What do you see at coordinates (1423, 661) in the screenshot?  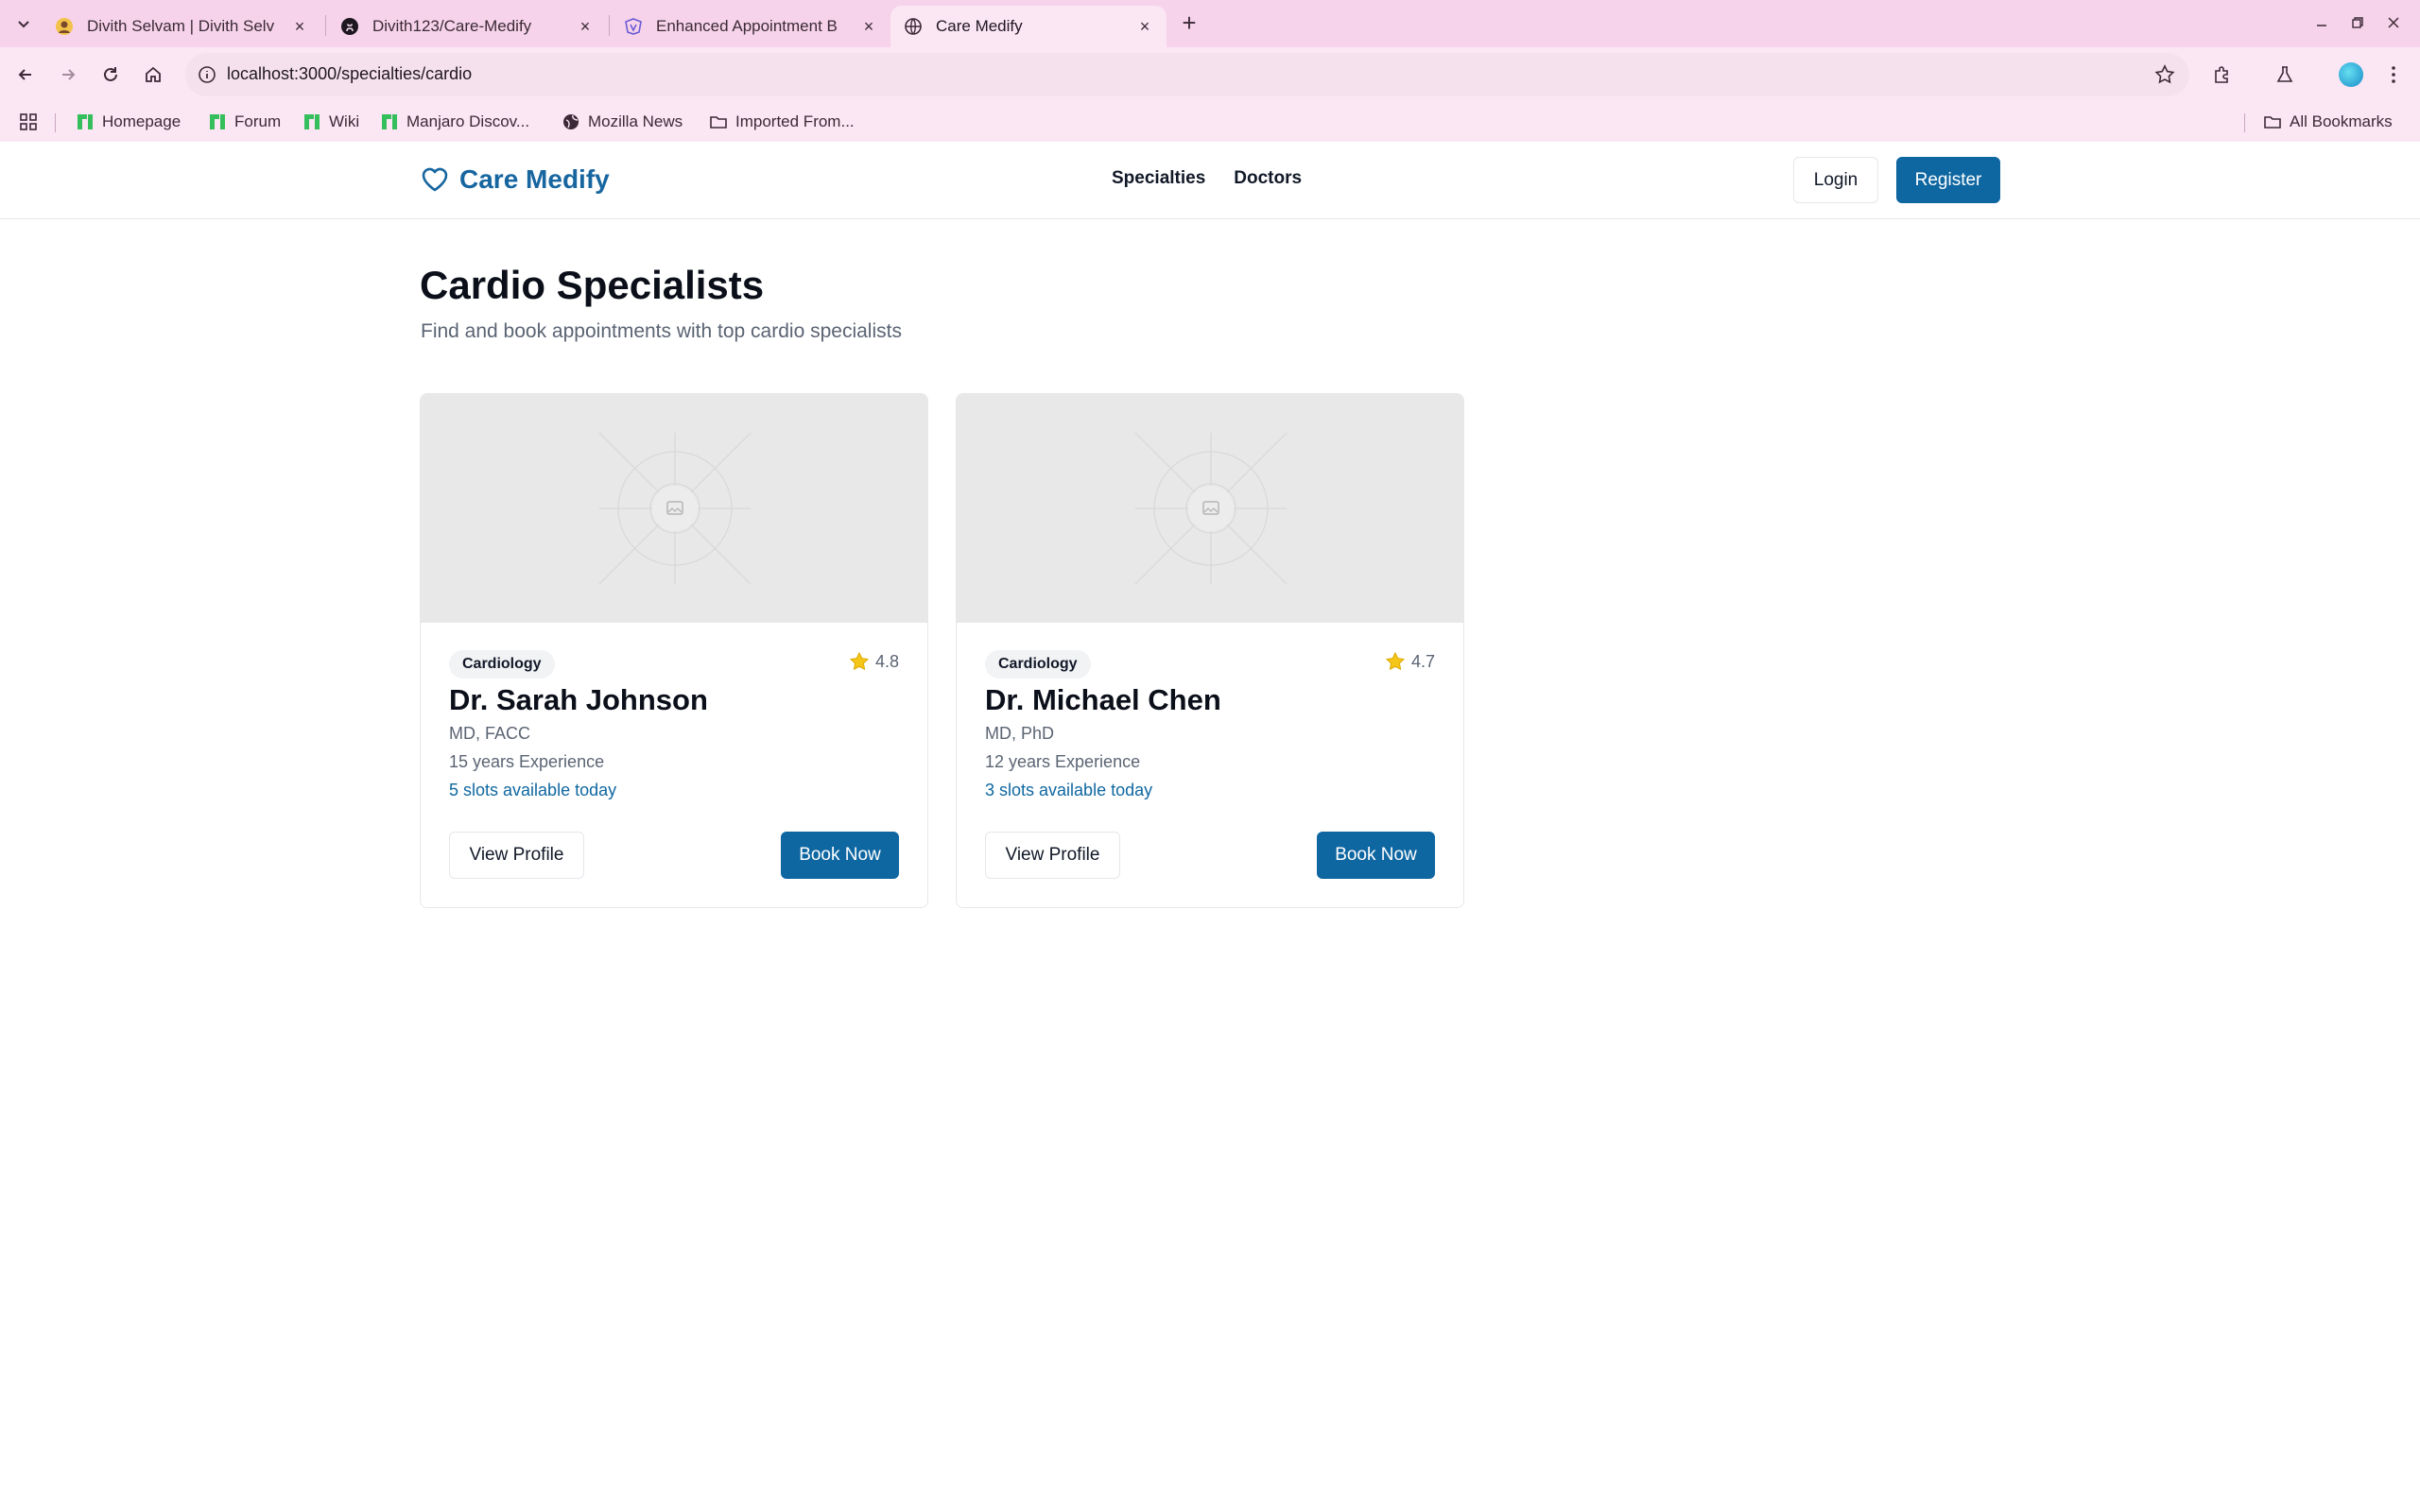 I see `rating-value: 4.7` at bounding box center [1423, 661].